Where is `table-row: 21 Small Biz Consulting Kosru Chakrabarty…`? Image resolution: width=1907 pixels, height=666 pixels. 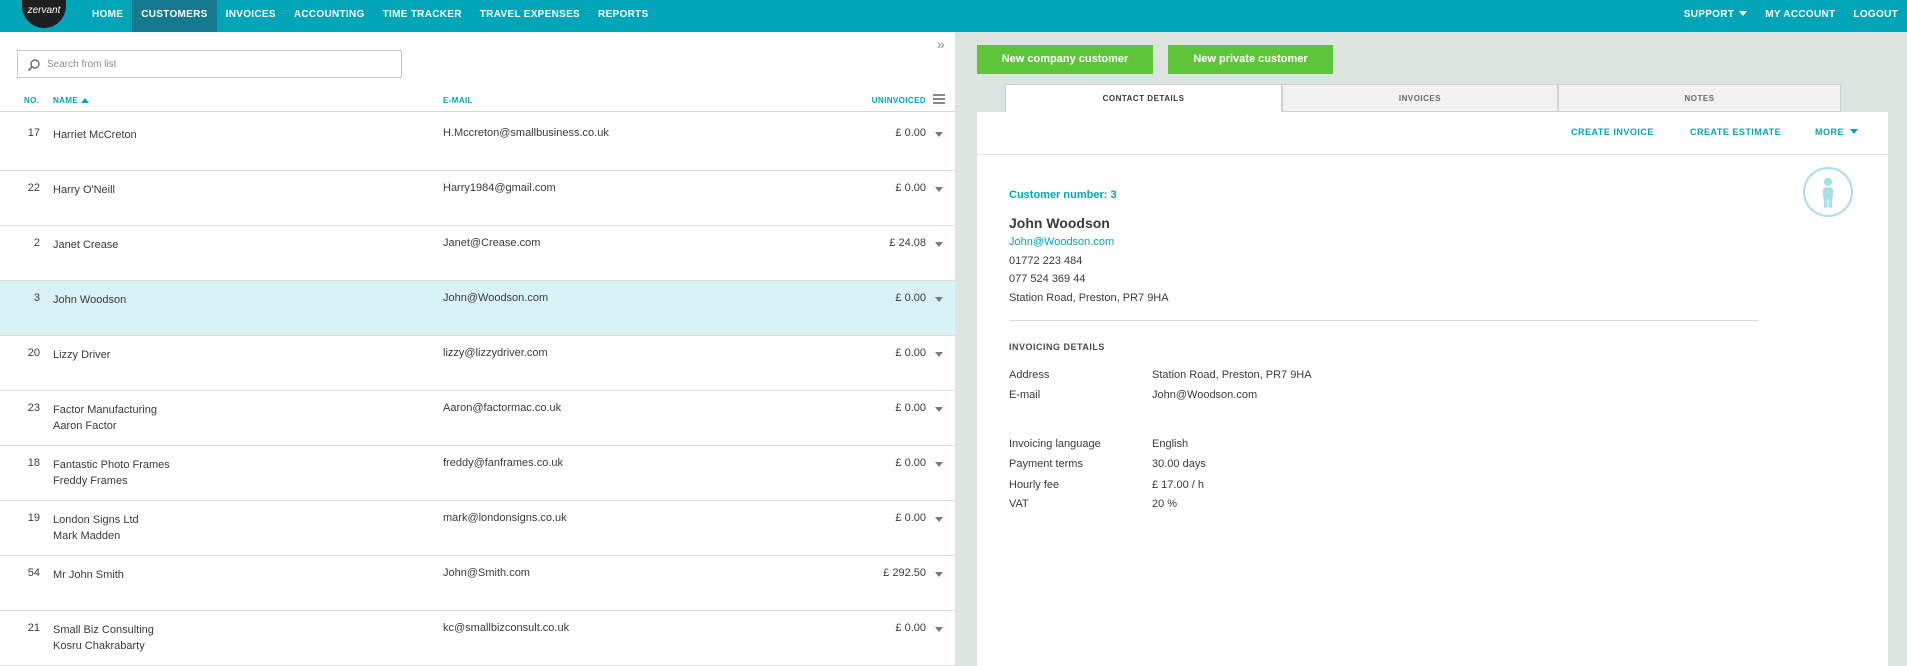
table-row: 21 Small Biz Consulting Kosru Chakrabarty… is located at coordinates (477, 638).